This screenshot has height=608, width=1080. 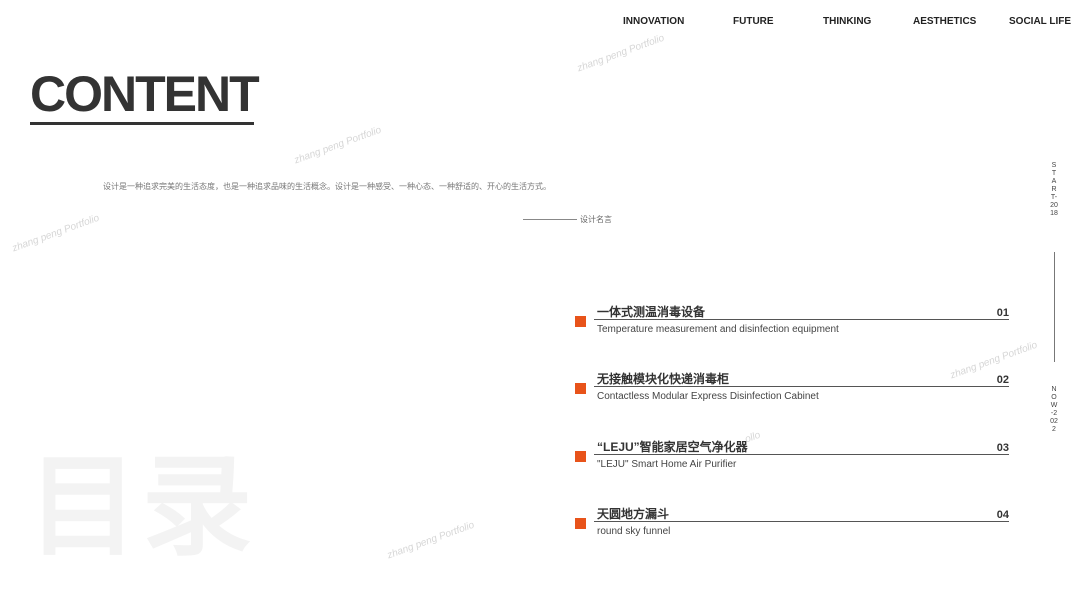 I want to click on item-title-en: round sky funnel, so click(x=634, y=531).